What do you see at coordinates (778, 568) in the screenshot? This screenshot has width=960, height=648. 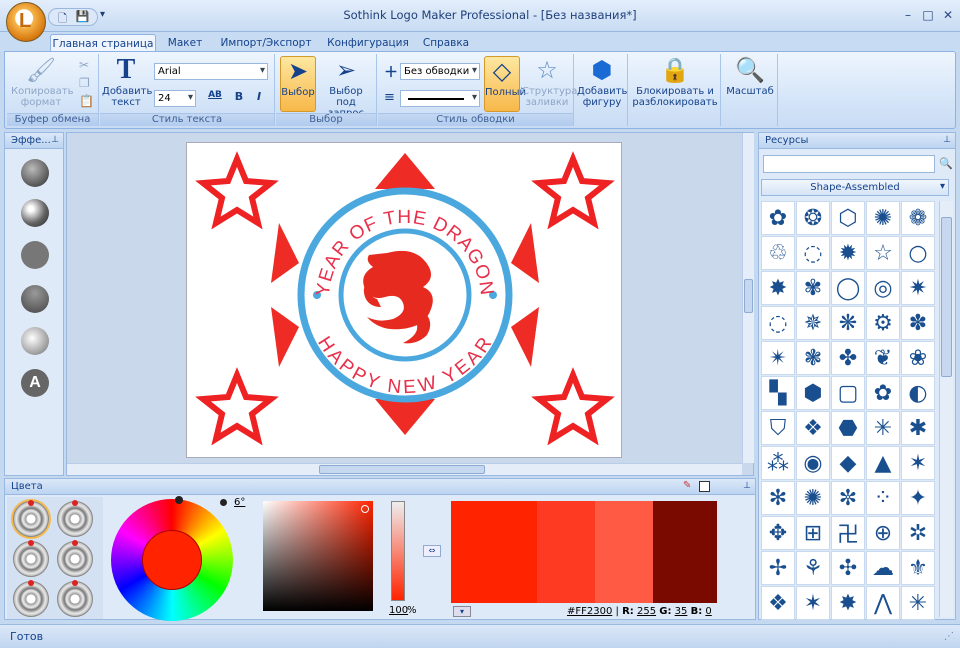 I see `shape-tile-icon: ✢` at bounding box center [778, 568].